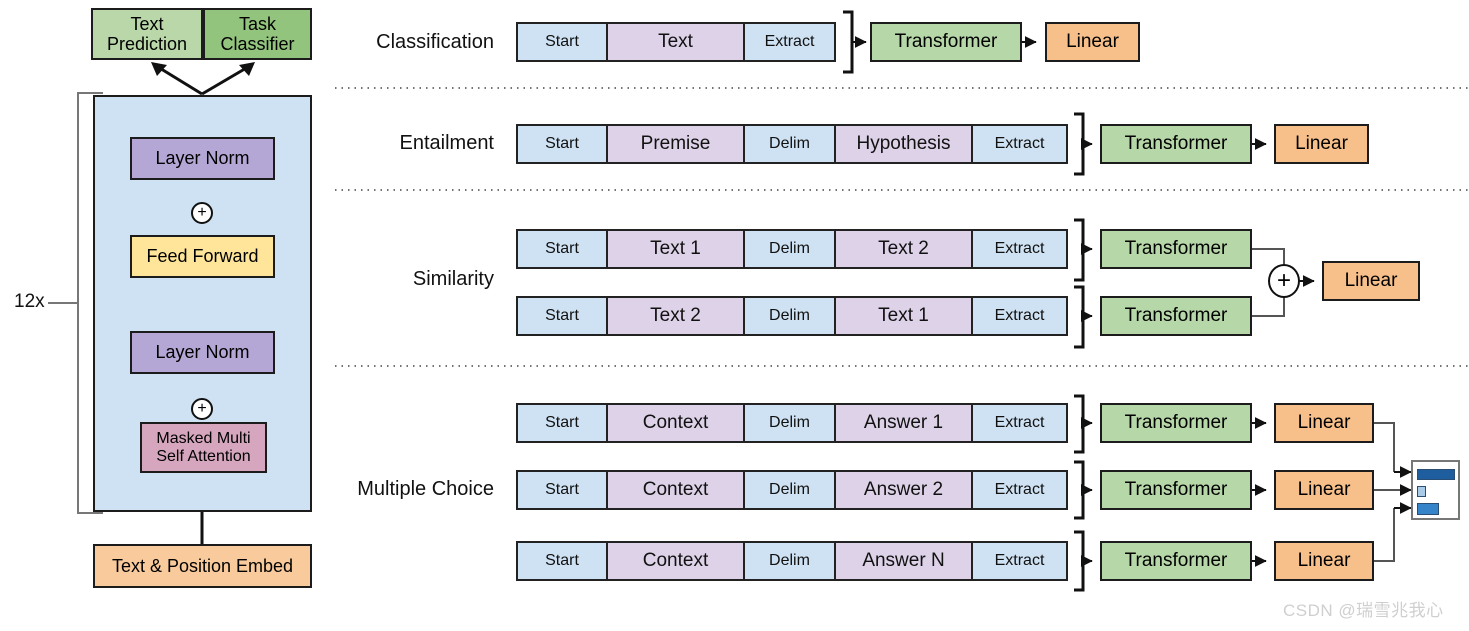 The height and width of the screenshot is (631, 1469). What do you see at coordinates (29, 301) in the screenshot?
I see `repeat-count-label: 12x` at bounding box center [29, 301].